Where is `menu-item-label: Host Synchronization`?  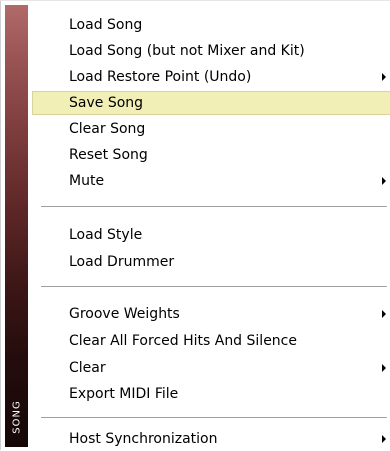 menu-item-label: Host Synchronization is located at coordinates (143, 439).